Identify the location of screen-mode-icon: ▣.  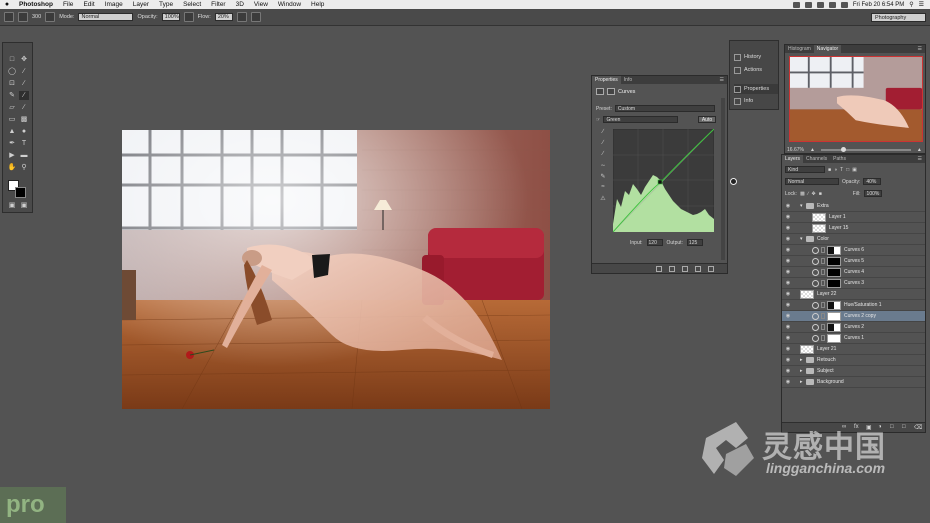
(24, 205).